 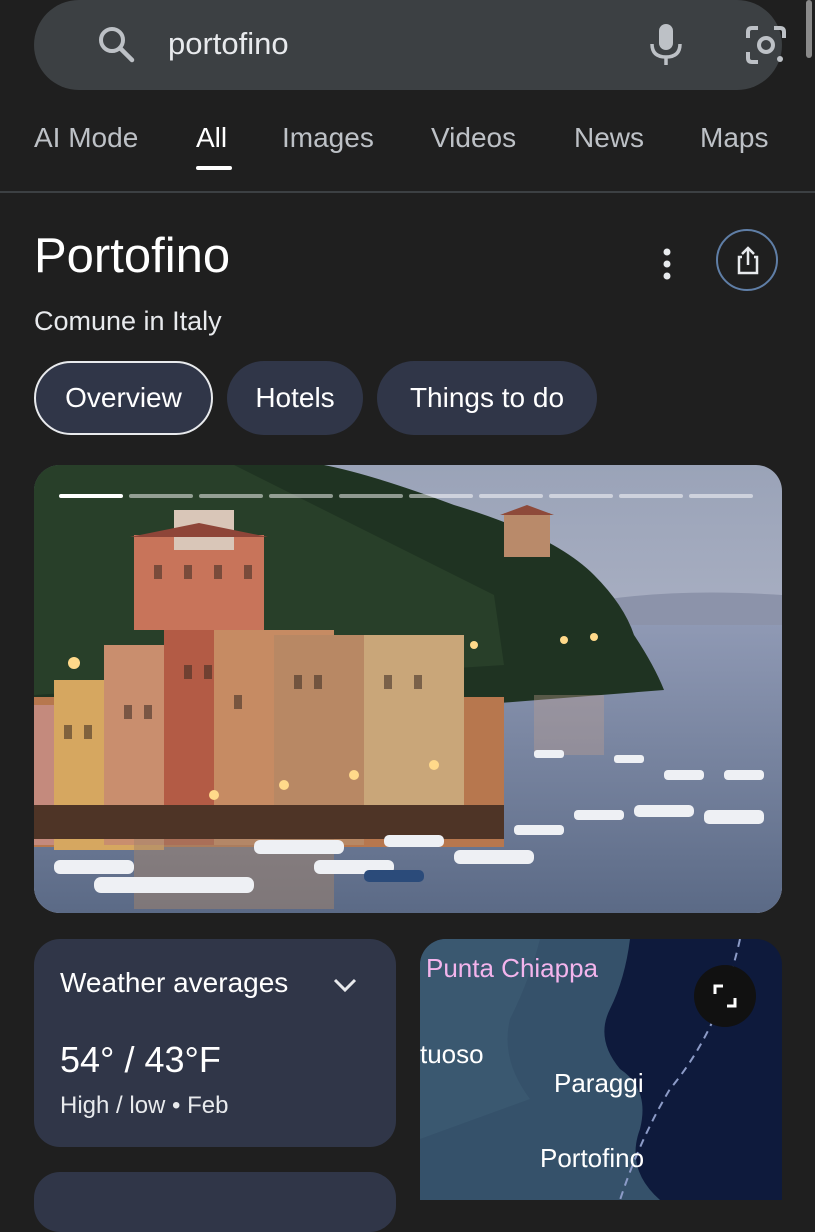 I want to click on chip-label: Things to do, so click(x=487, y=397).